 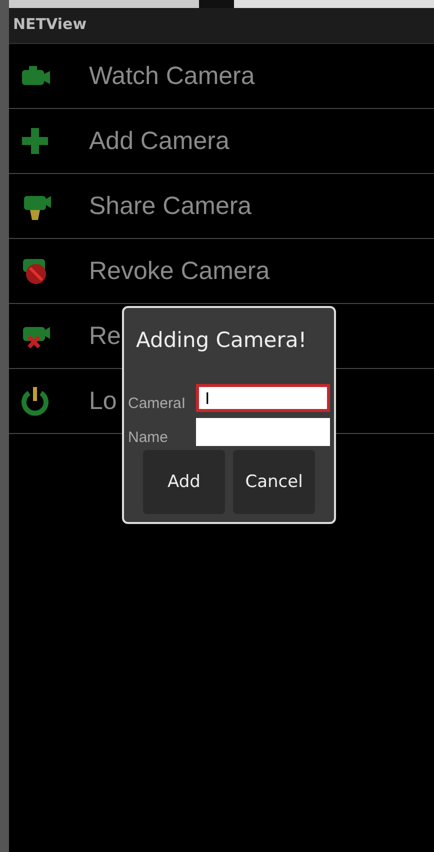 What do you see at coordinates (274, 482) in the screenshot?
I see `cancel-button: Cancel` at bounding box center [274, 482].